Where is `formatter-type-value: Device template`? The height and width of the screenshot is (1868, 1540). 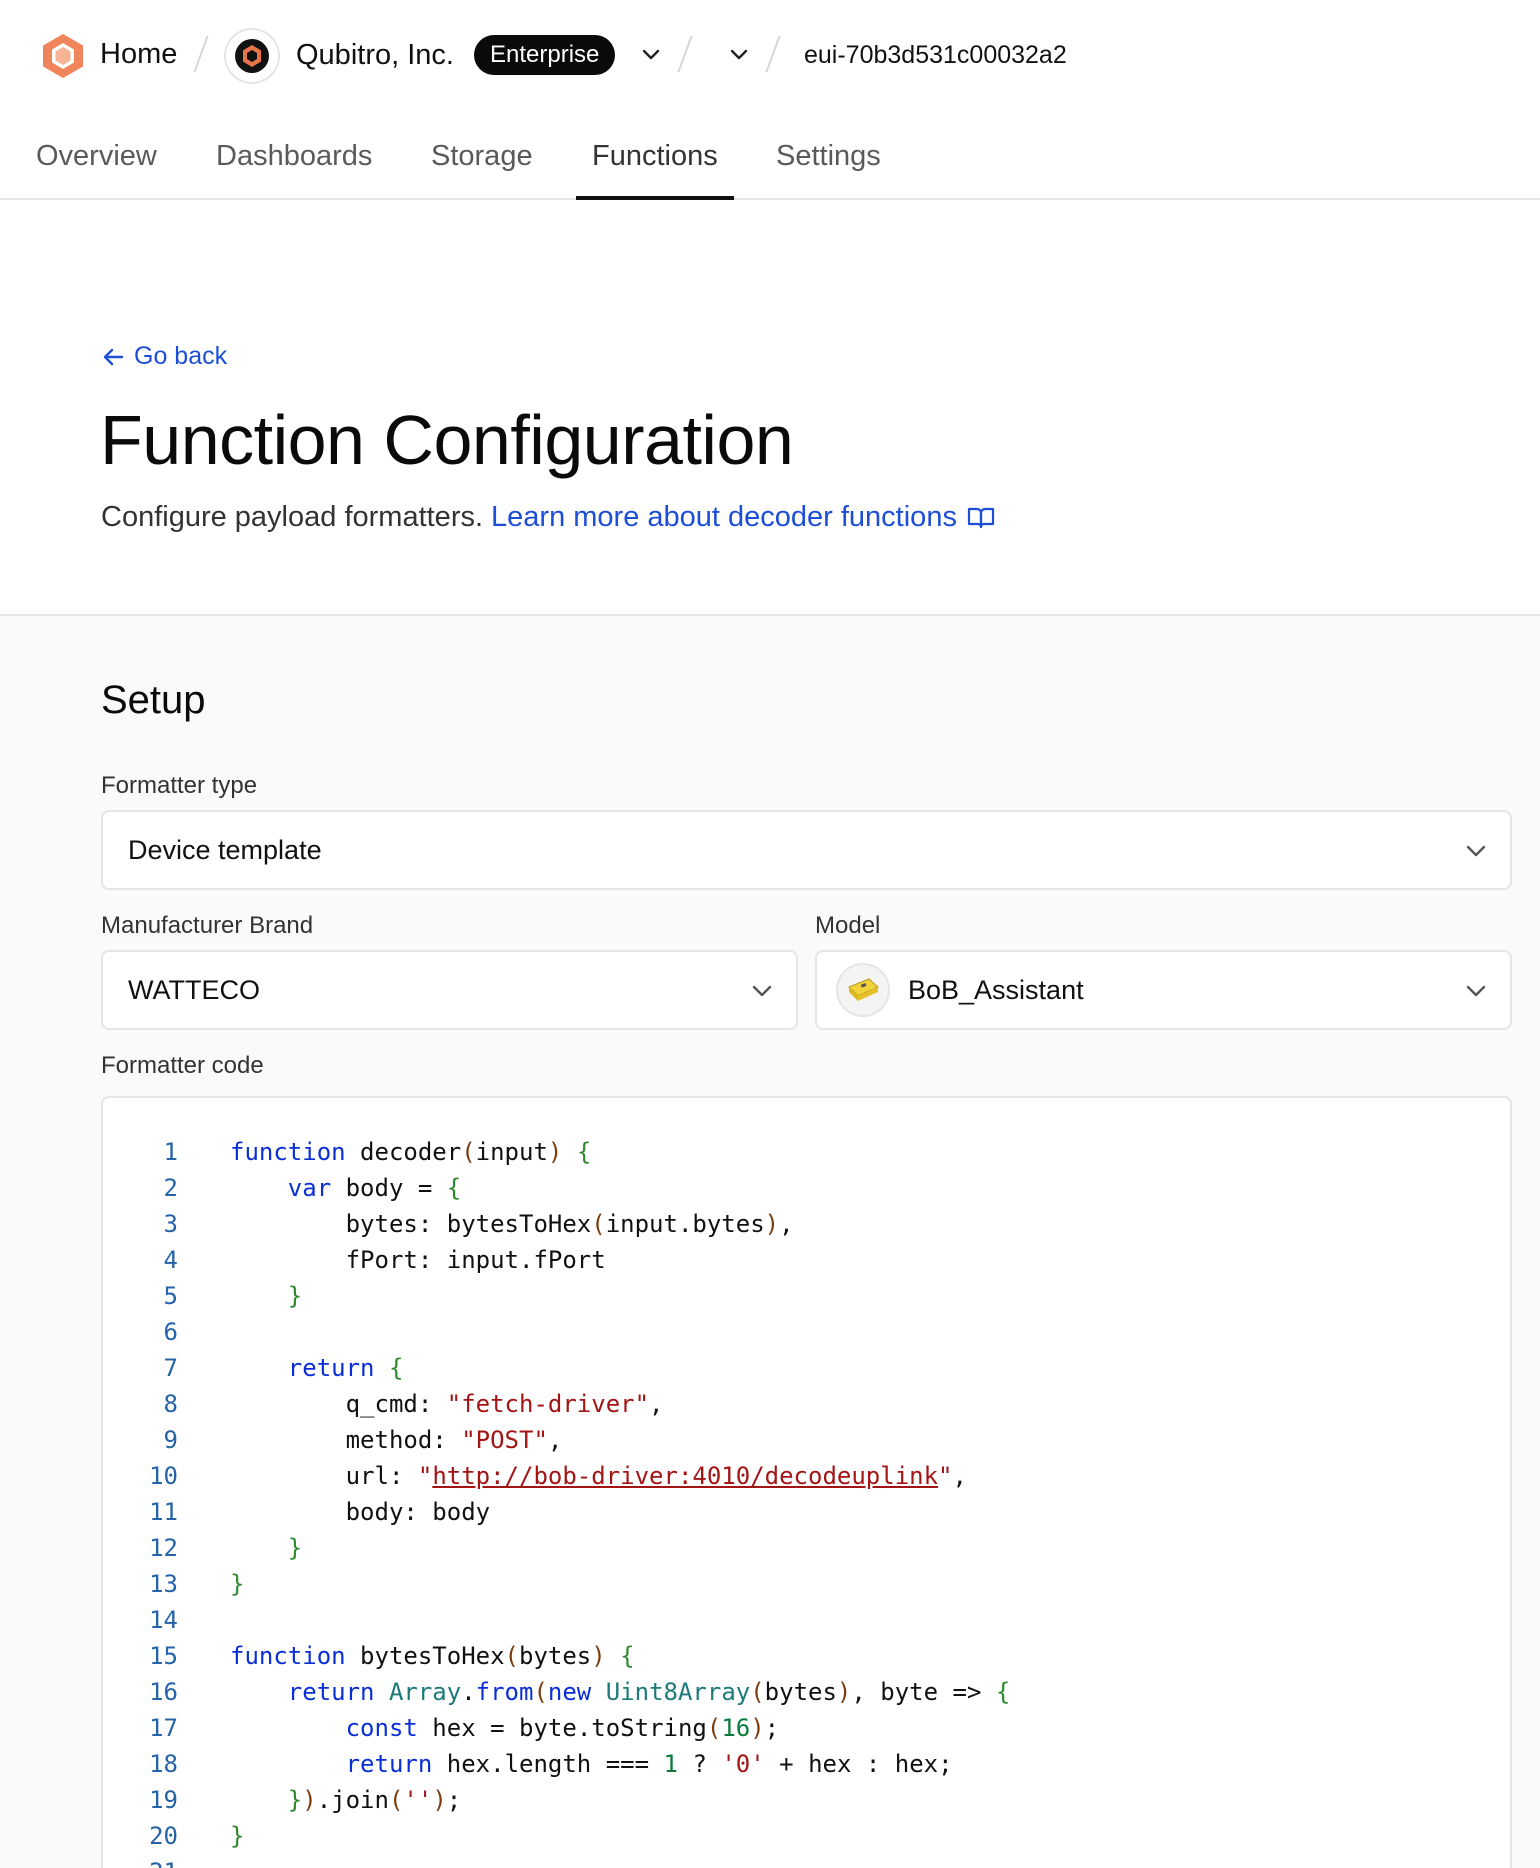
formatter-type-value: Device template is located at coordinates (225, 849).